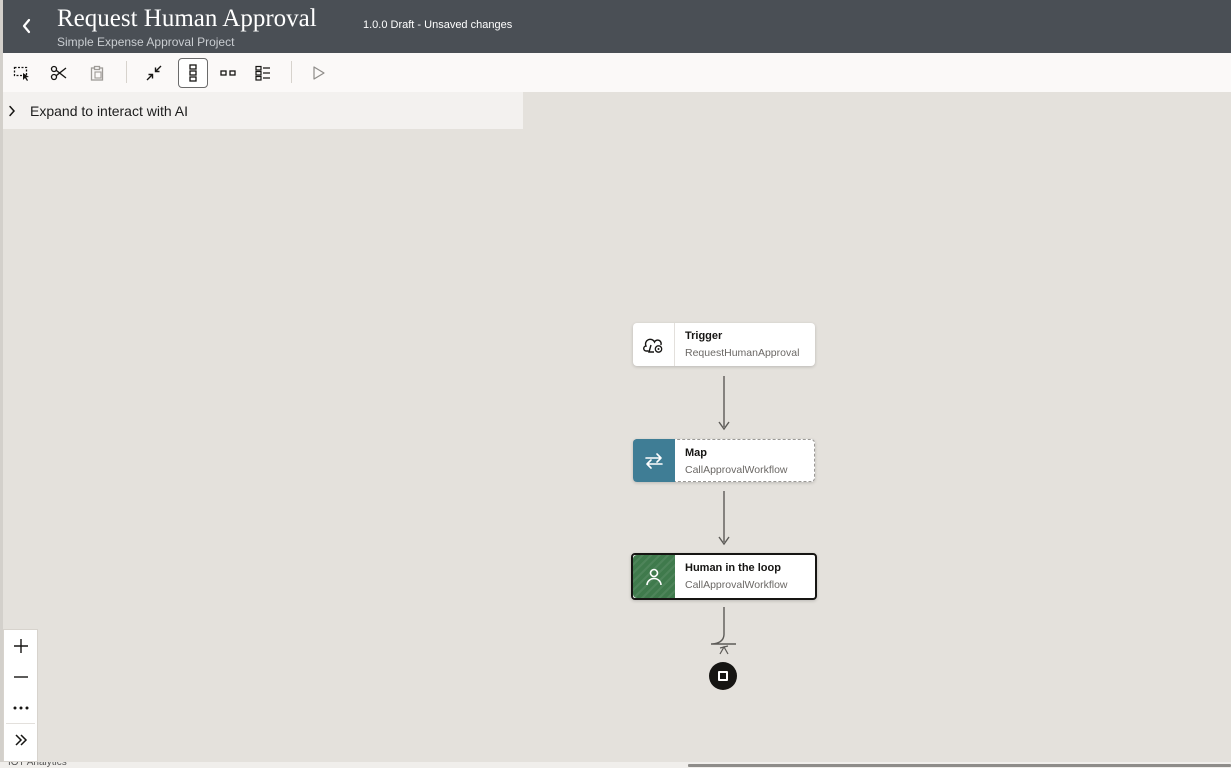  I want to click on horizontal-layout-button, so click(228, 73).